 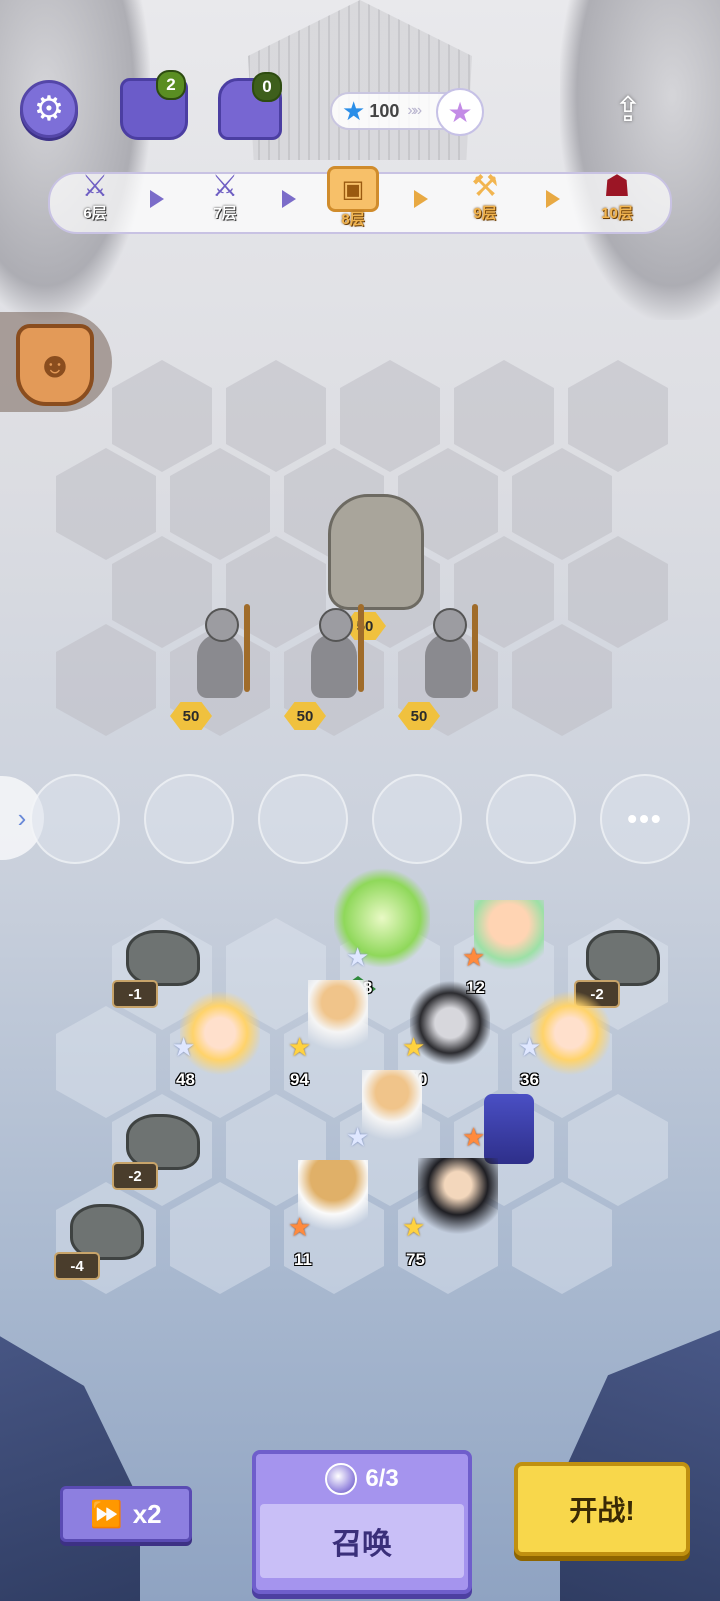 I want to click on floor-8: ▣ 8层, so click(x=353, y=197).